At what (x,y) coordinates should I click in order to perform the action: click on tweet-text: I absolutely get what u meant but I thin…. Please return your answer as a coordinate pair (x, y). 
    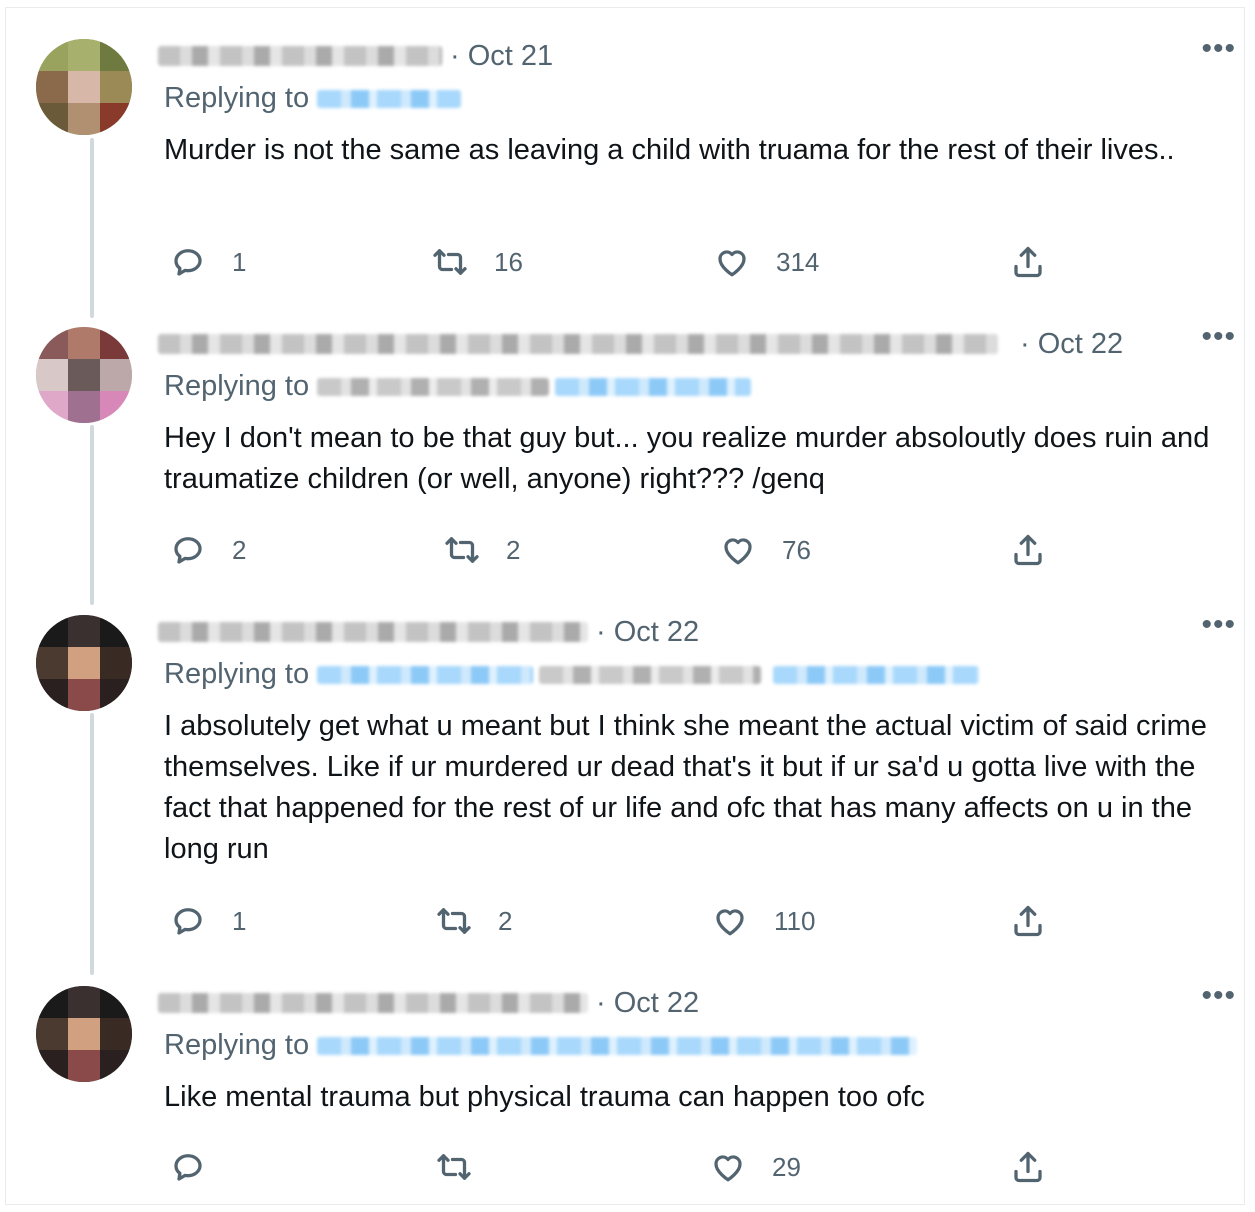
    Looking at the image, I should click on (685, 787).